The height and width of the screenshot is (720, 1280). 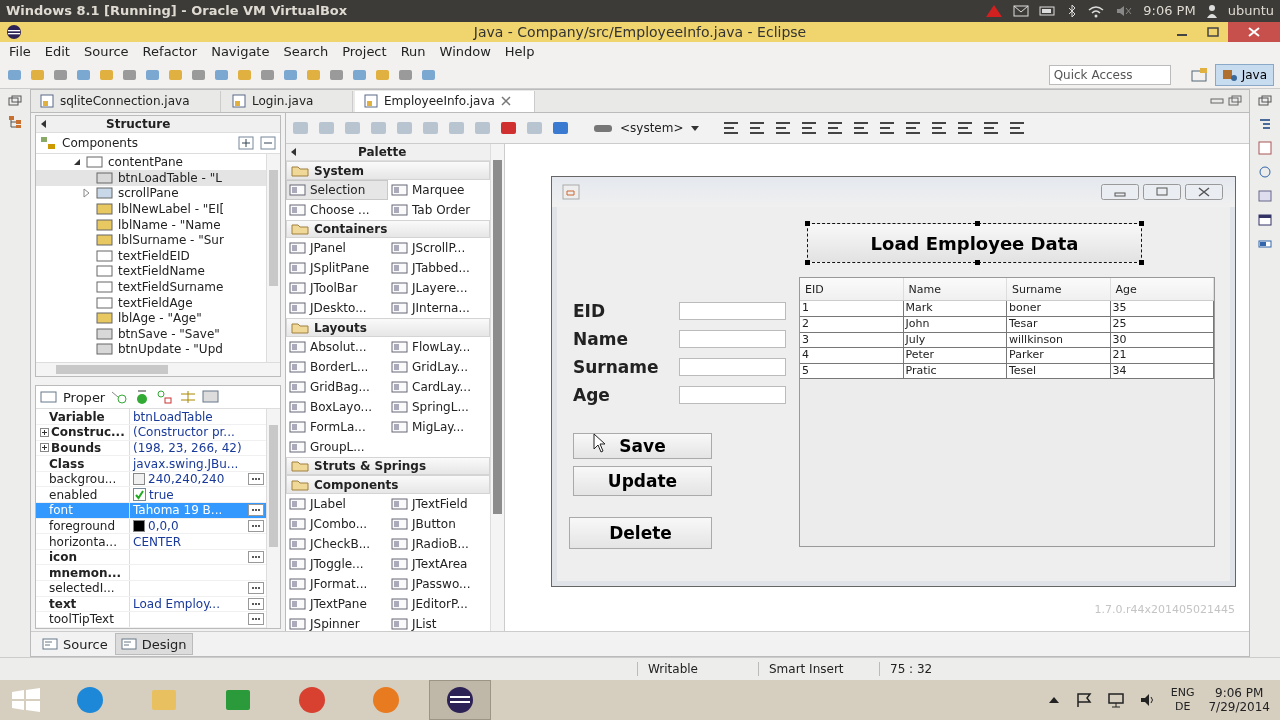 What do you see at coordinates (642, 481) in the screenshot?
I see `form-button: Update` at bounding box center [642, 481].